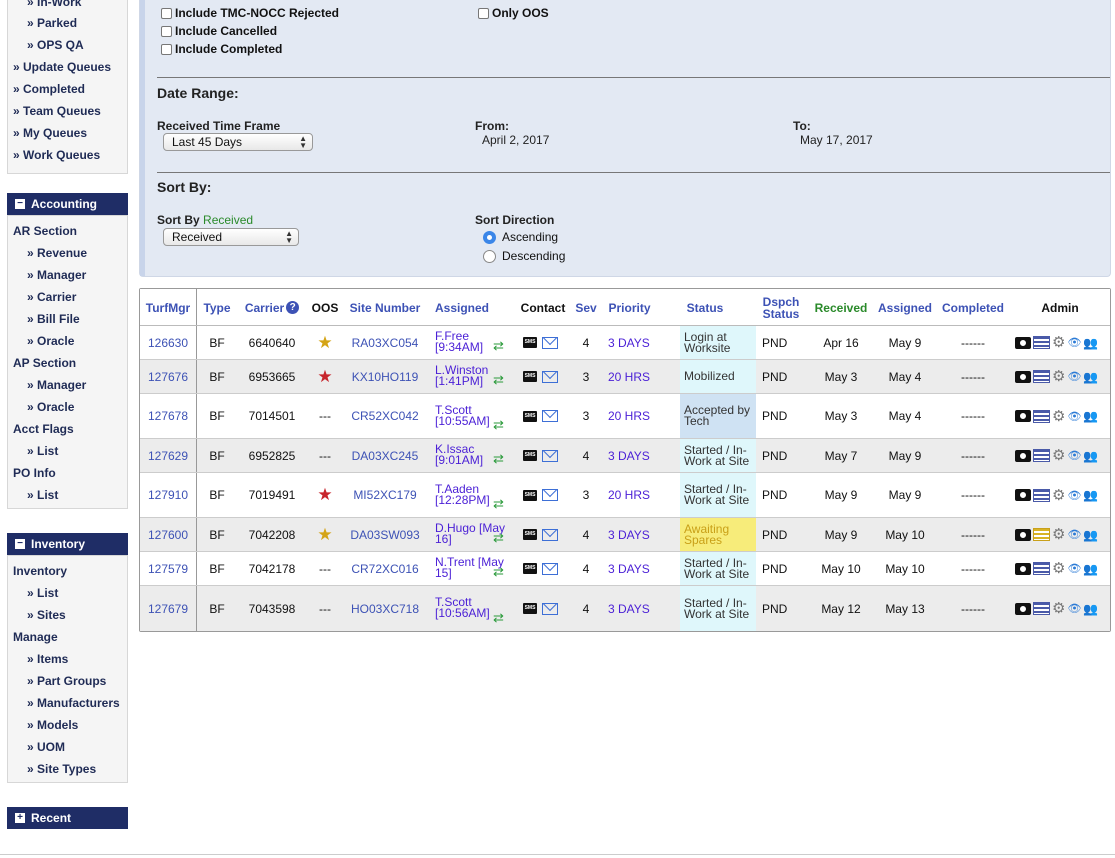 This screenshot has width=1115, height=858. Describe the element at coordinates (384, 495) in the screenshot. I see `site-number-link: MI52XC179` at that location.